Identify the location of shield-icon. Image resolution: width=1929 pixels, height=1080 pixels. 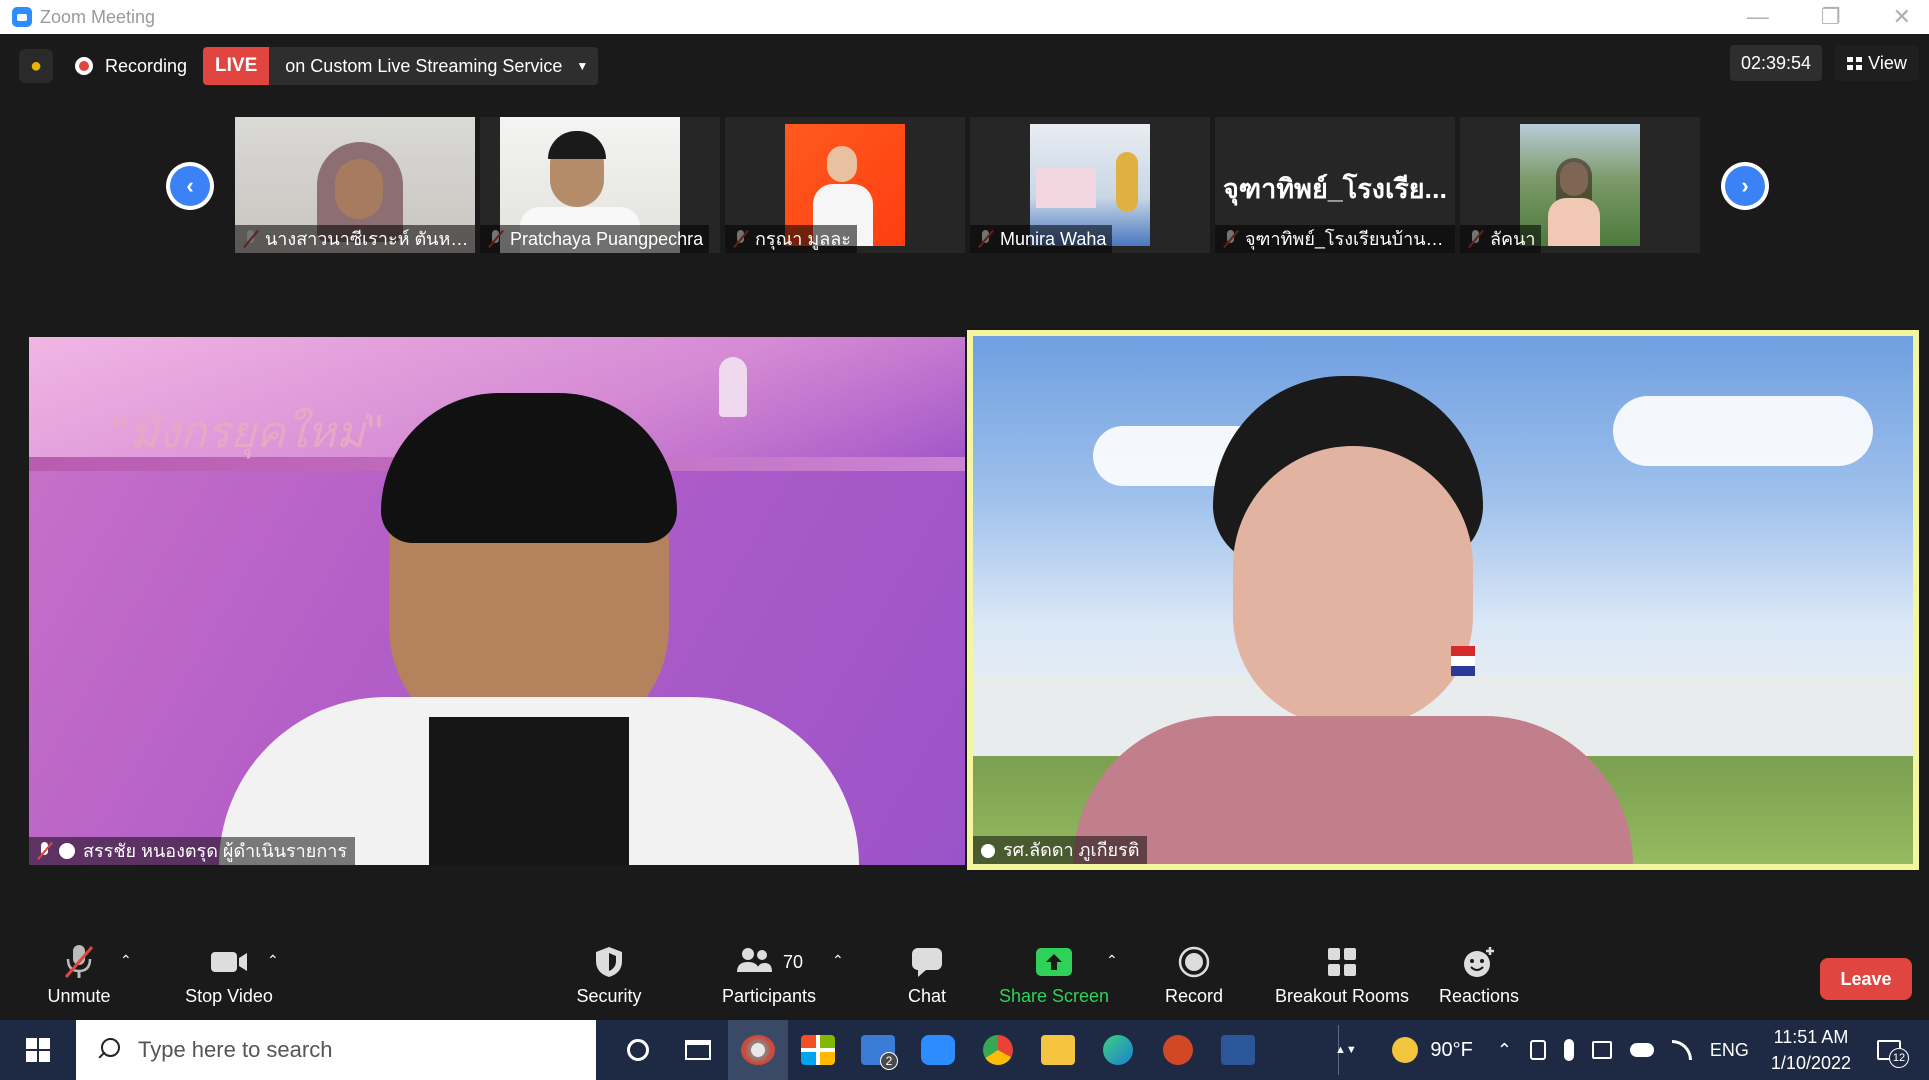
(609, 962).